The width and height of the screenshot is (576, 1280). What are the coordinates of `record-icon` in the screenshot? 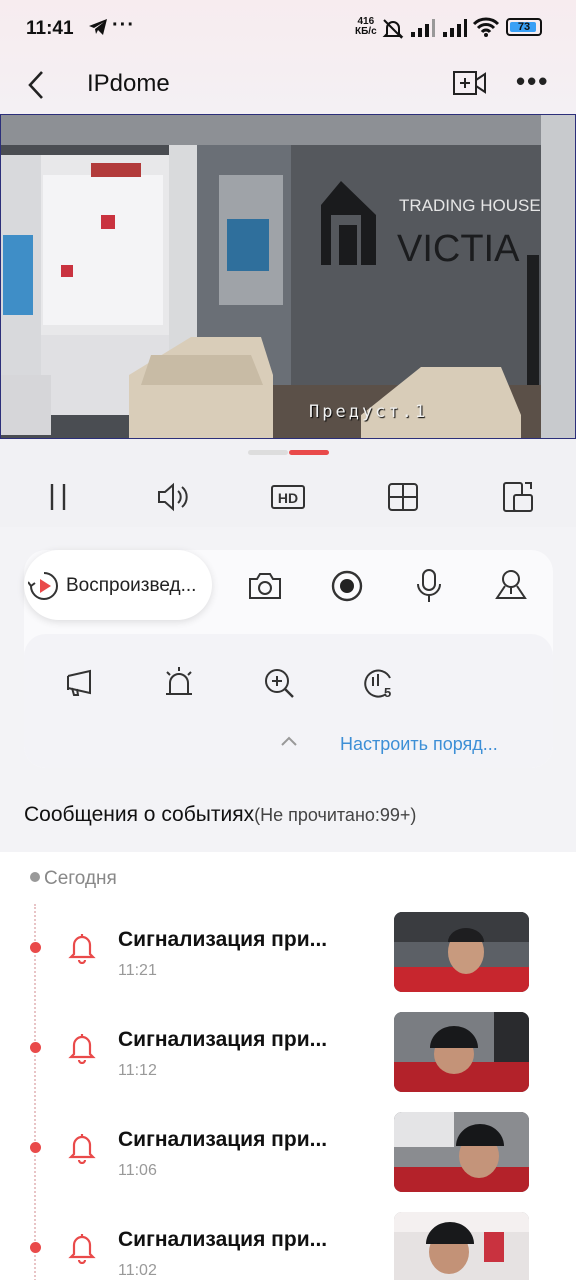 It's located at (347, 586).